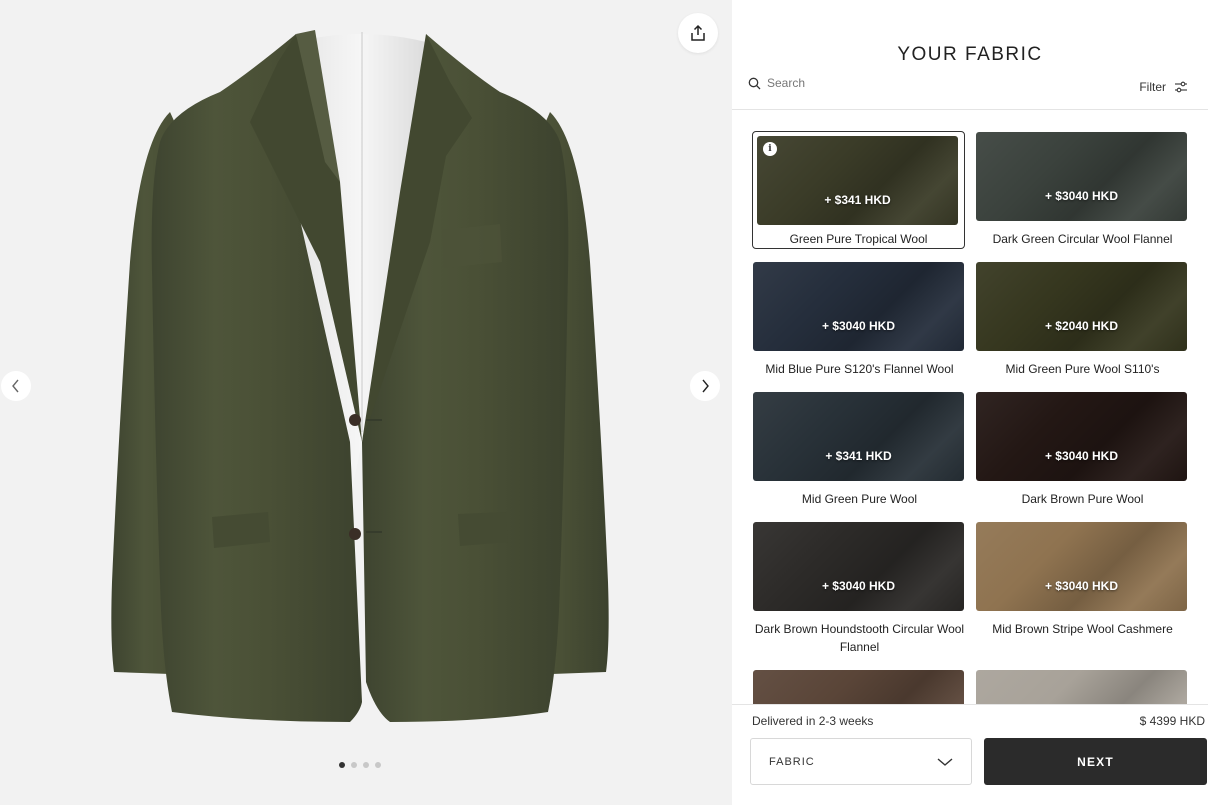  I want to click on fabric-card: + $2040 HKD Mid Green Pure Wool S110's, so click(1082, 320).